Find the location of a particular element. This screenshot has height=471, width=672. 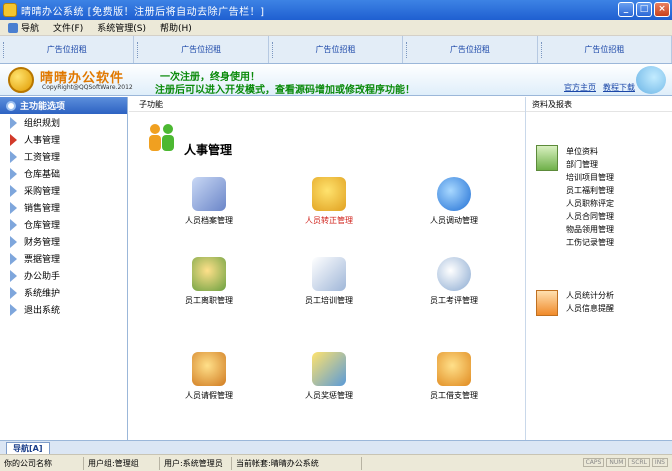

maximize-button: □ is located at coordinates (644, 9).